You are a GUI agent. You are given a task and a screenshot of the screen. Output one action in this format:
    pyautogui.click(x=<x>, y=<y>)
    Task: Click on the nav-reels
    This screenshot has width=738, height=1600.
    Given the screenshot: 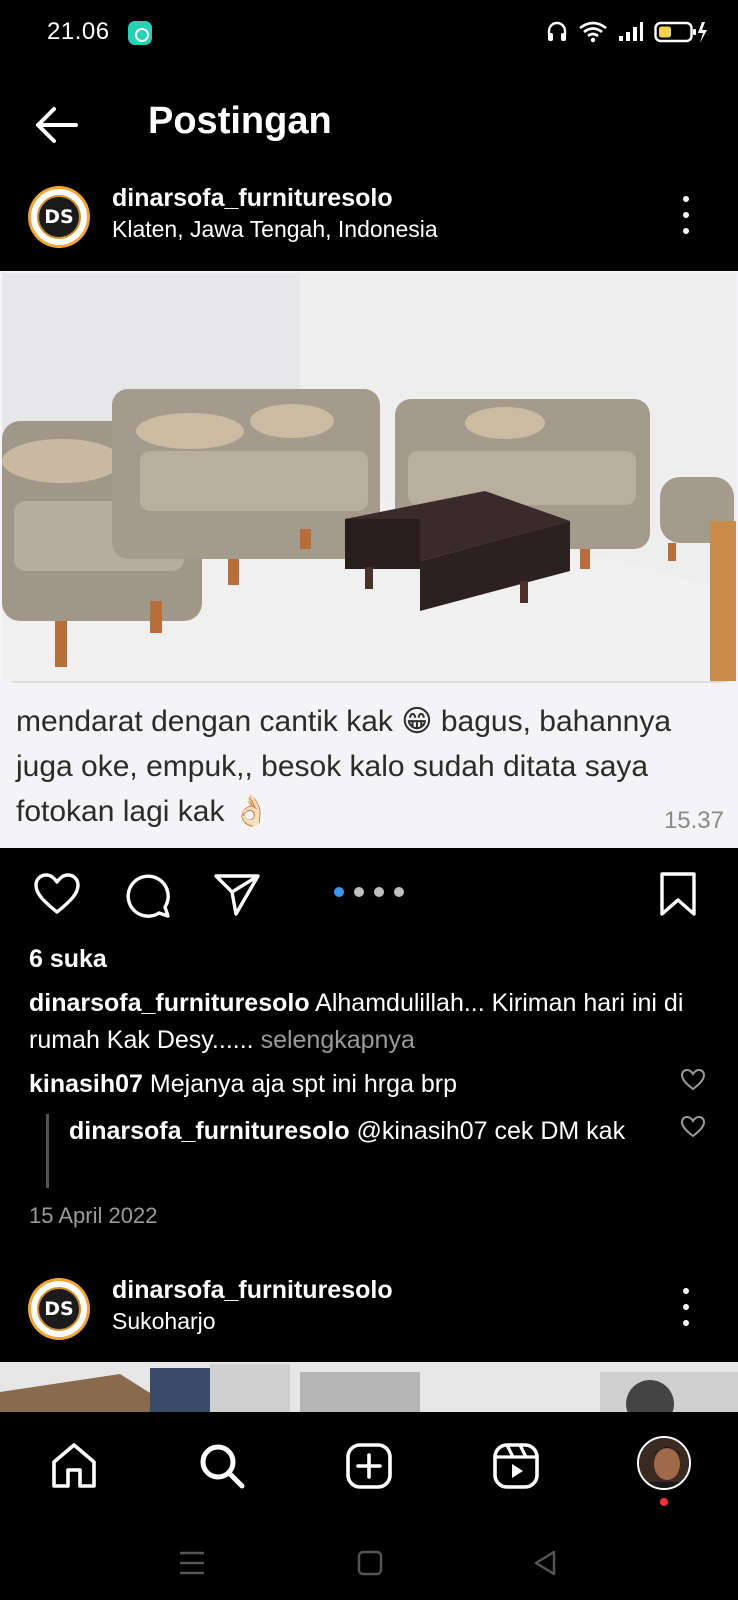 What is the action you would take?
    pyautogui.click(x=516, y=1466)
    